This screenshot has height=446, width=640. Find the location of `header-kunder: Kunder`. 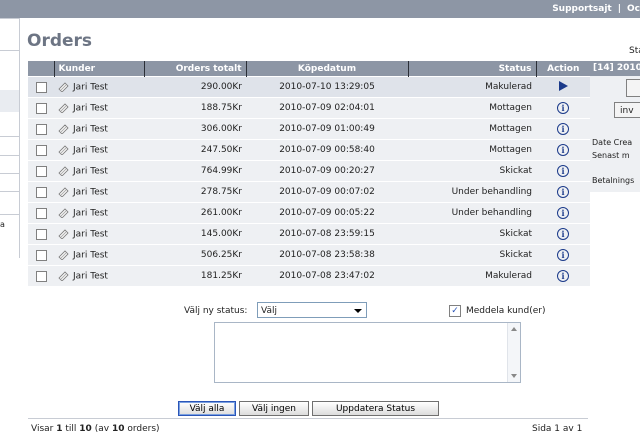

header-kunder: Kunder is located at coordinates (98, 69).